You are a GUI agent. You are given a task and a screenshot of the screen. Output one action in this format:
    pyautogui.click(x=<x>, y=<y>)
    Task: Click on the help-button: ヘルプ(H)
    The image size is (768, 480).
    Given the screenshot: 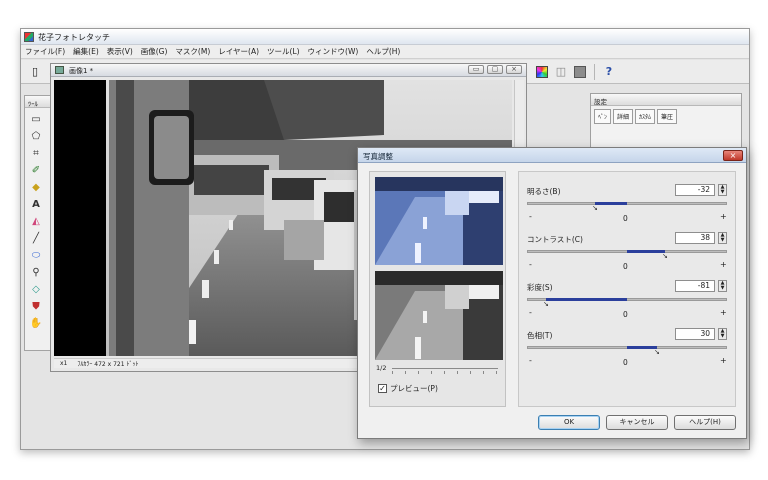 What is the action you would take?
    pyautogui.click(x=705, y=422)
    